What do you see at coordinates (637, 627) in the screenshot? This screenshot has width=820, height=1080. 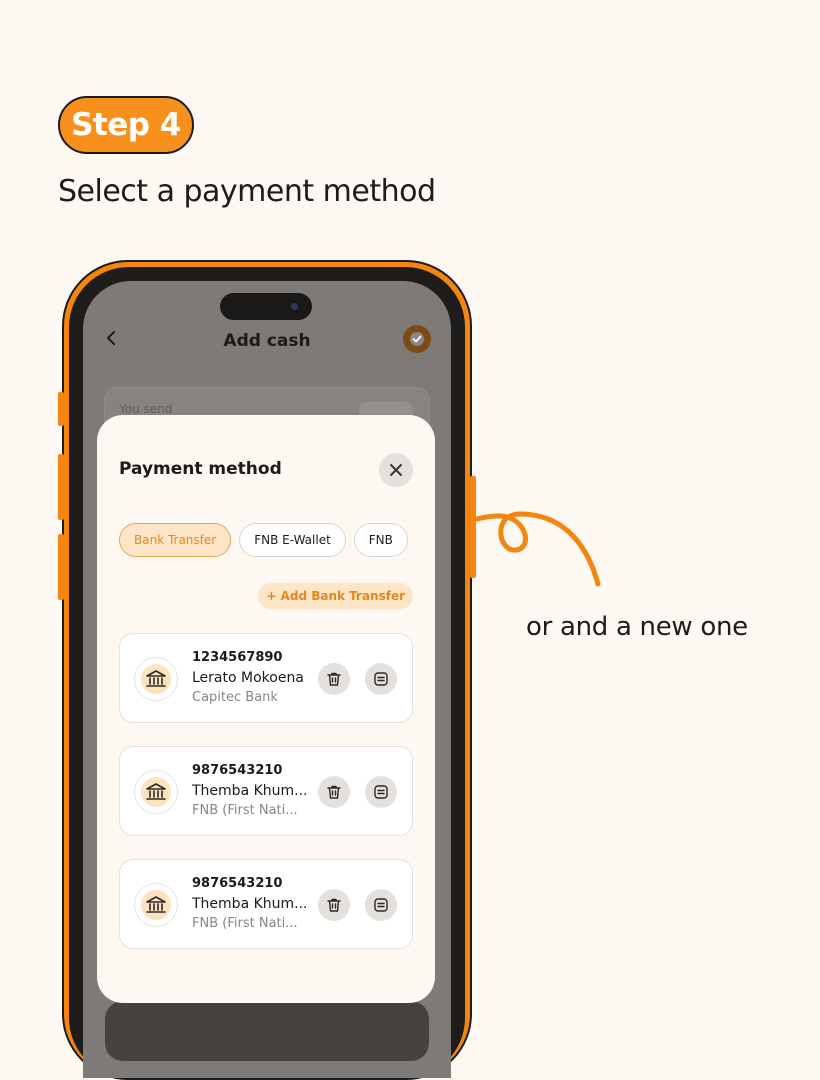 I see `side-note: or and a new one` at bounding box center [637, 627].